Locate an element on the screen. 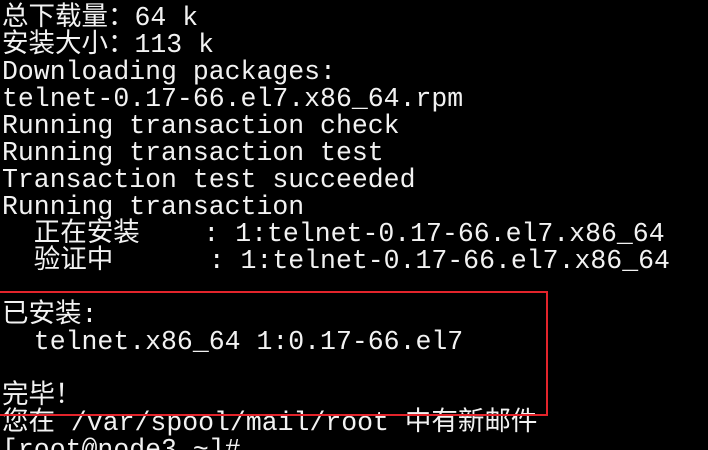 This screenshot has width=708, height=450. terminal-line-package-file: telnet-0.17-66.el7.x86_64.rpm is located at coordinates (233, 99).